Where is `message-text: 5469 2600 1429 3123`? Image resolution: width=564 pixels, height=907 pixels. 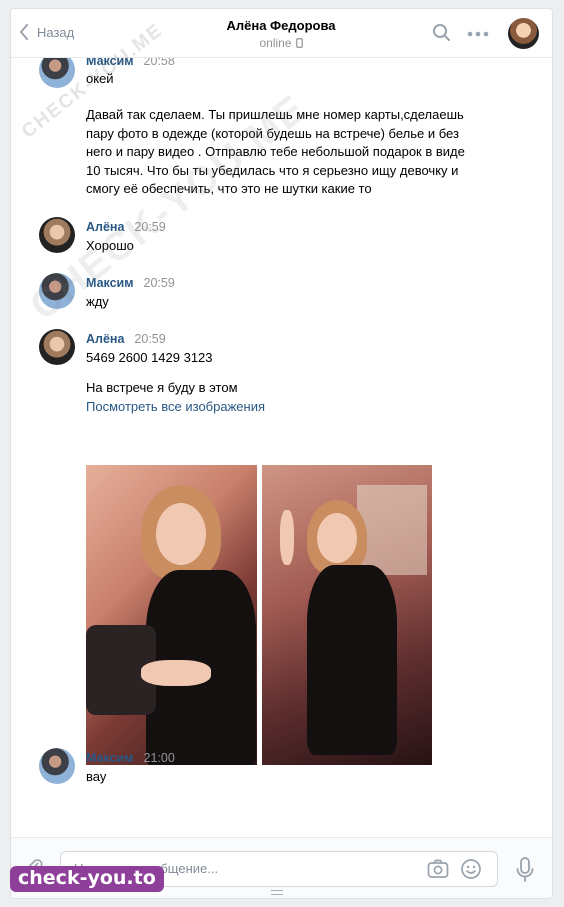
message-text: 5469 2600 1429 3123 is located at coordinates (149, 357).